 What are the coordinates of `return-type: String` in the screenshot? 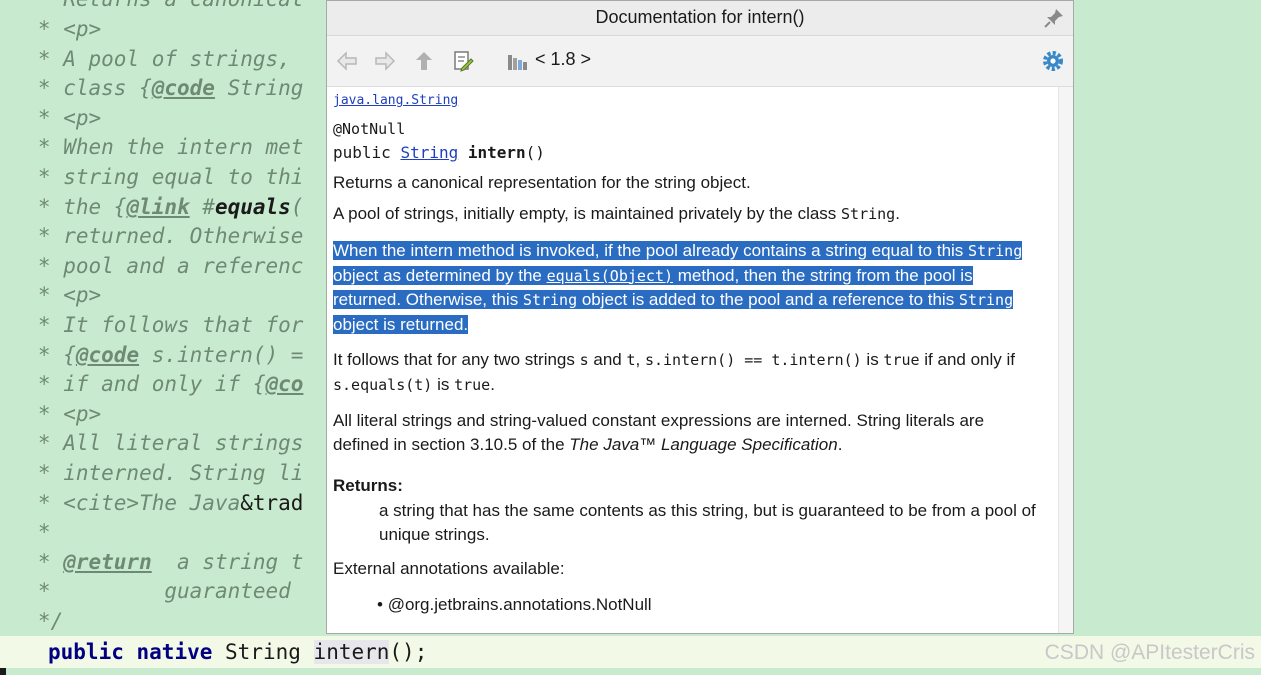 It's located at (263, 652).